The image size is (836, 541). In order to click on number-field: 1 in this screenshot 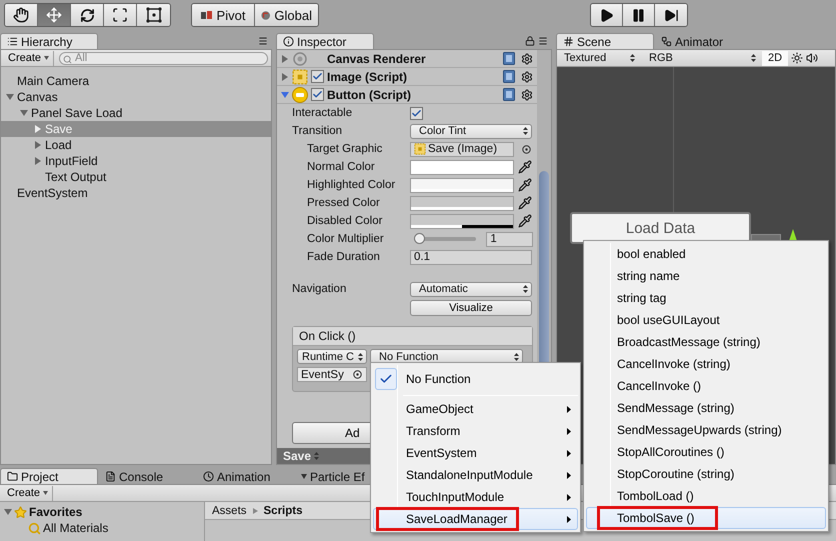, I will do `click(509, 239)`.